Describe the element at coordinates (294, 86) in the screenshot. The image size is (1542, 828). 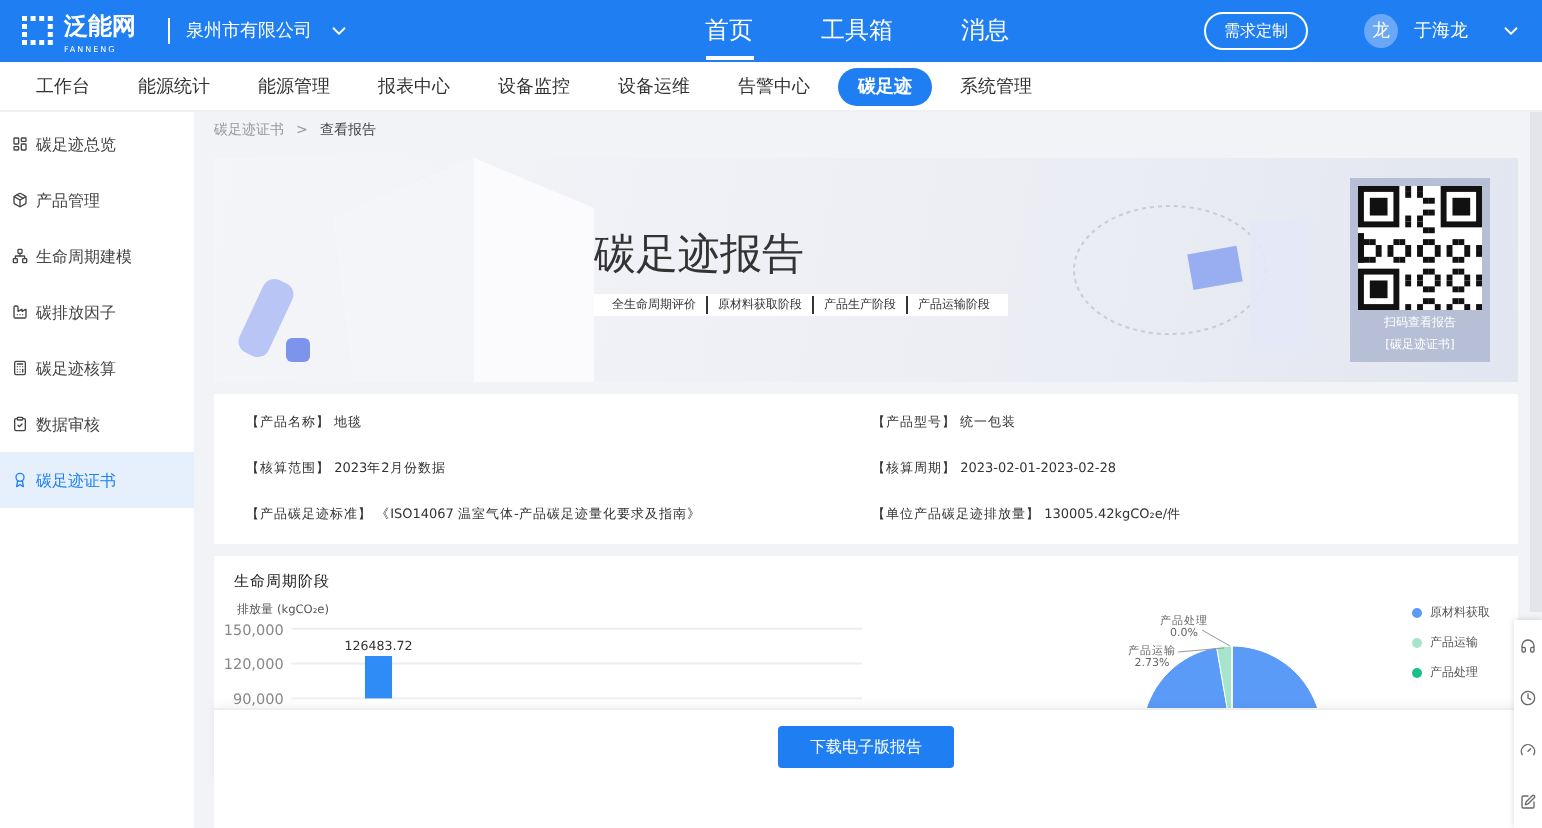
I see `menu-tab: 能源管理` at that location.